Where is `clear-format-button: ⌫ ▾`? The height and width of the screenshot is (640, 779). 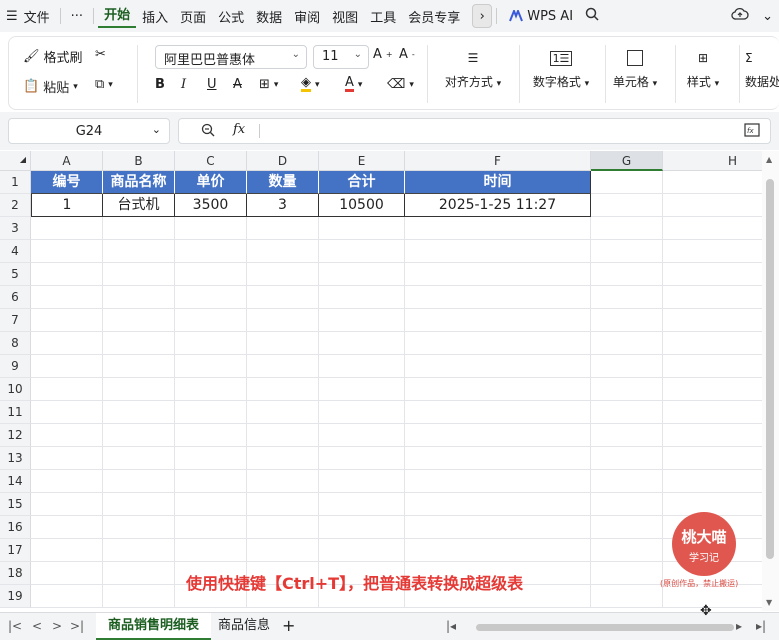 clear-format-button: ⌫ ▾ is located at coordinates (400, 84).